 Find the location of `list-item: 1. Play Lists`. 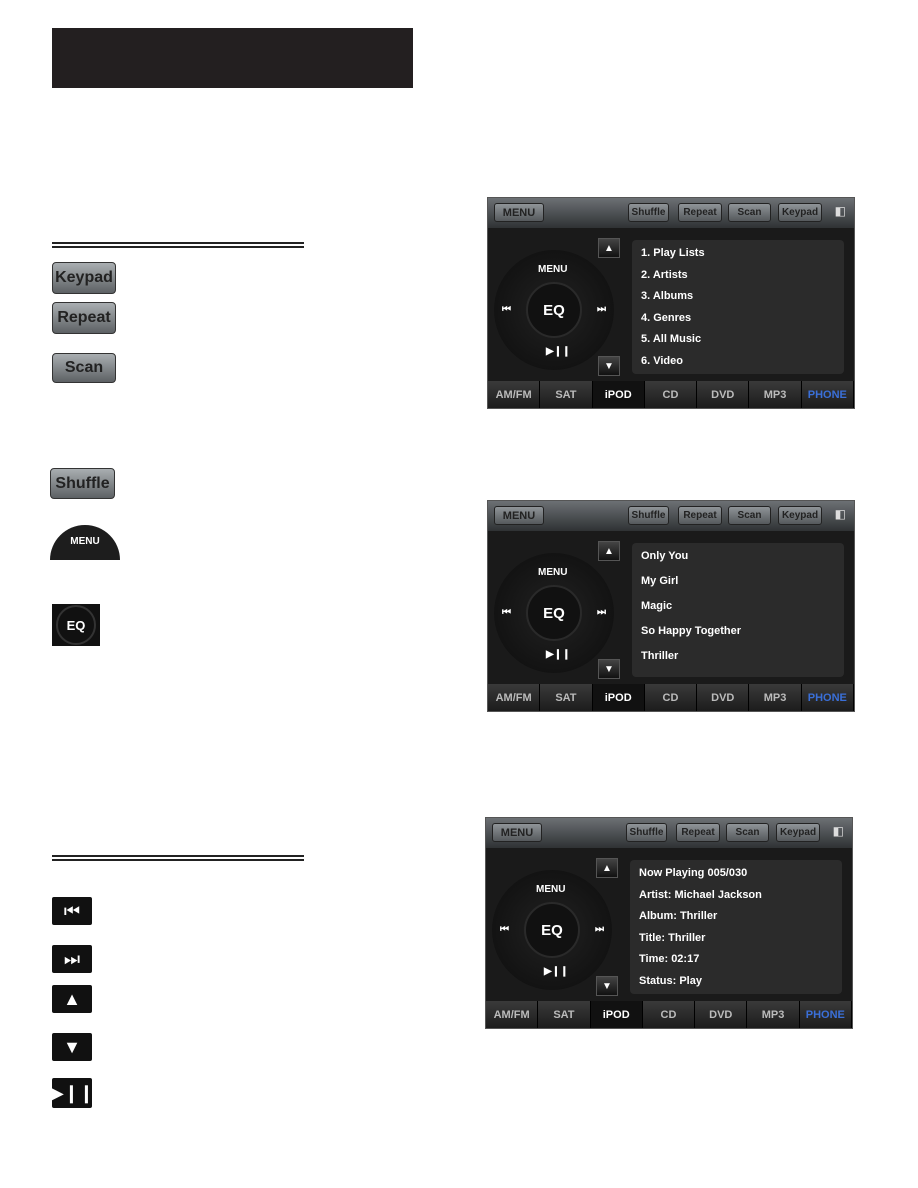

list-item: 1. Play Lists is located at coordinates (673, 253).